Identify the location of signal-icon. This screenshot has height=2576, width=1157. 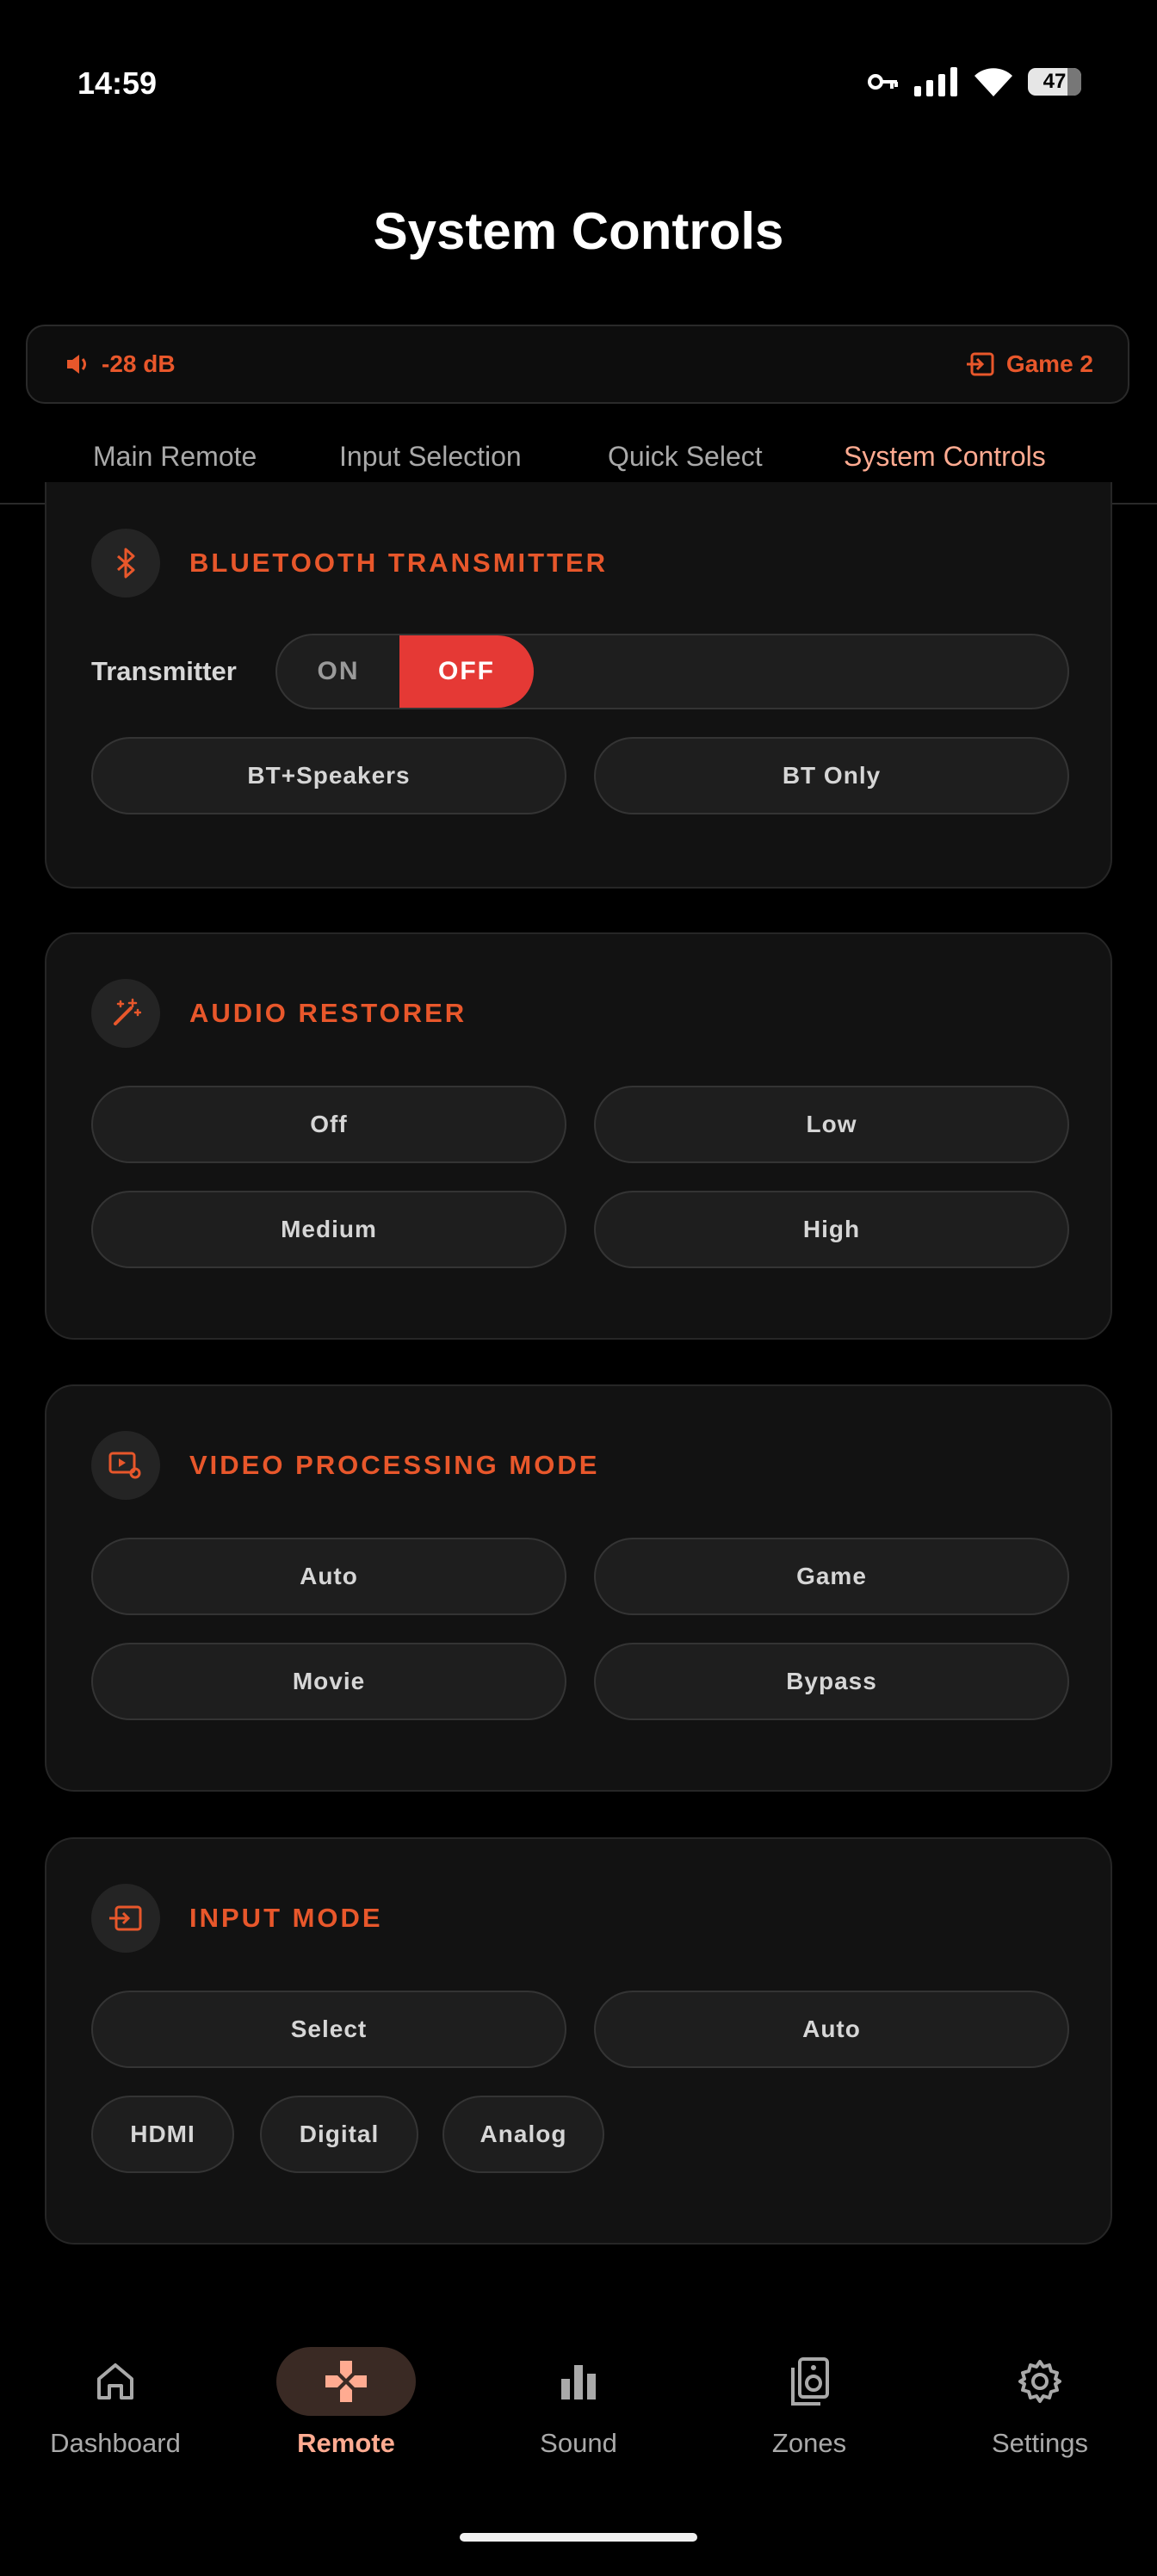
(936, 81).